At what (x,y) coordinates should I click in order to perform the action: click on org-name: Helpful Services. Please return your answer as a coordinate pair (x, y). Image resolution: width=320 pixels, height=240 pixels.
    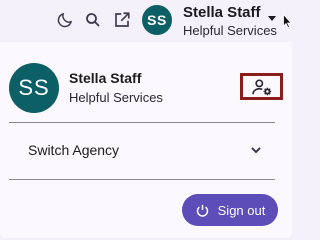
    Looking at the image, I should click on (230, 30).